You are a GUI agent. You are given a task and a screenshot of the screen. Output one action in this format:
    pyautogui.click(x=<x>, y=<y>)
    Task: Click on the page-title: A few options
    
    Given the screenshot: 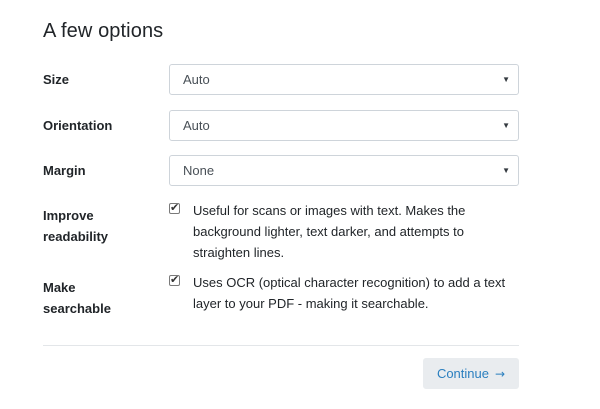 What is the action you would take?
    pyautogui.click(x=103, y=31)
    